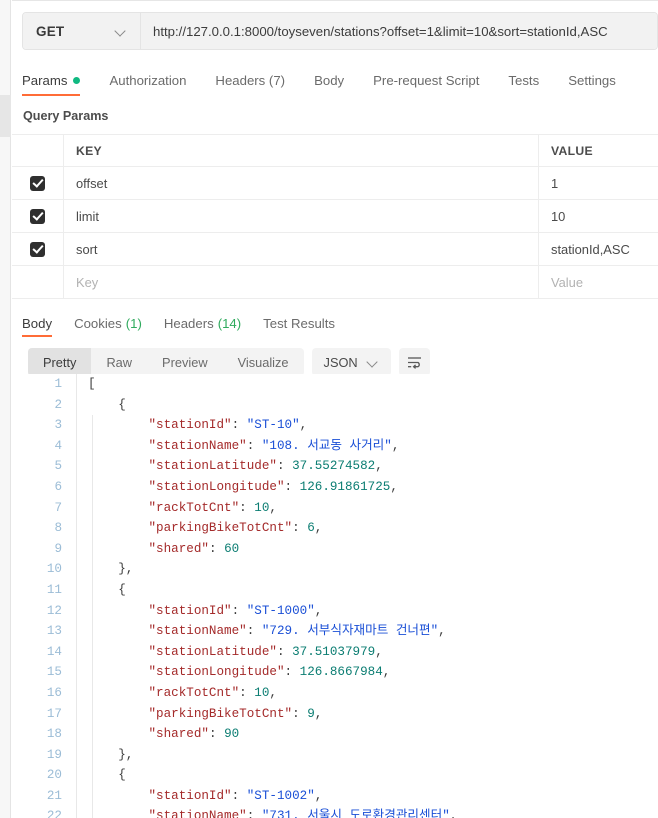 The image size is (658, 818). I want to click on code-line-text: "stationName": "729. 서부식자재마트 건너편",, so click(373, 631).